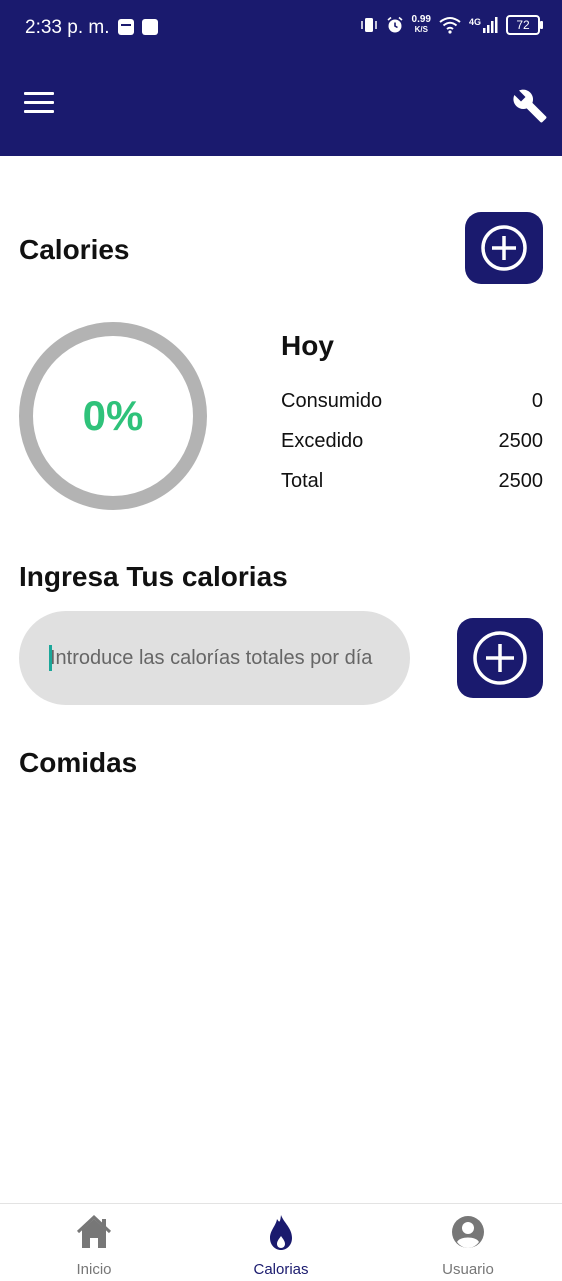 The width and height of the screenshot is (562, 1281). I want to click on today-title: Hoy, so click(307, 345).